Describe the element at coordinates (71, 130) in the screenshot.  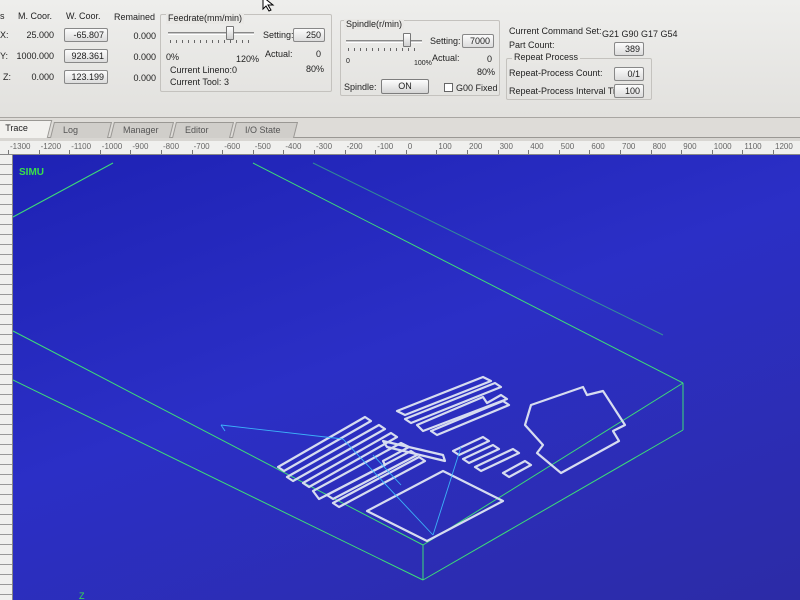
I see `tab-log-label: Log` at that location.